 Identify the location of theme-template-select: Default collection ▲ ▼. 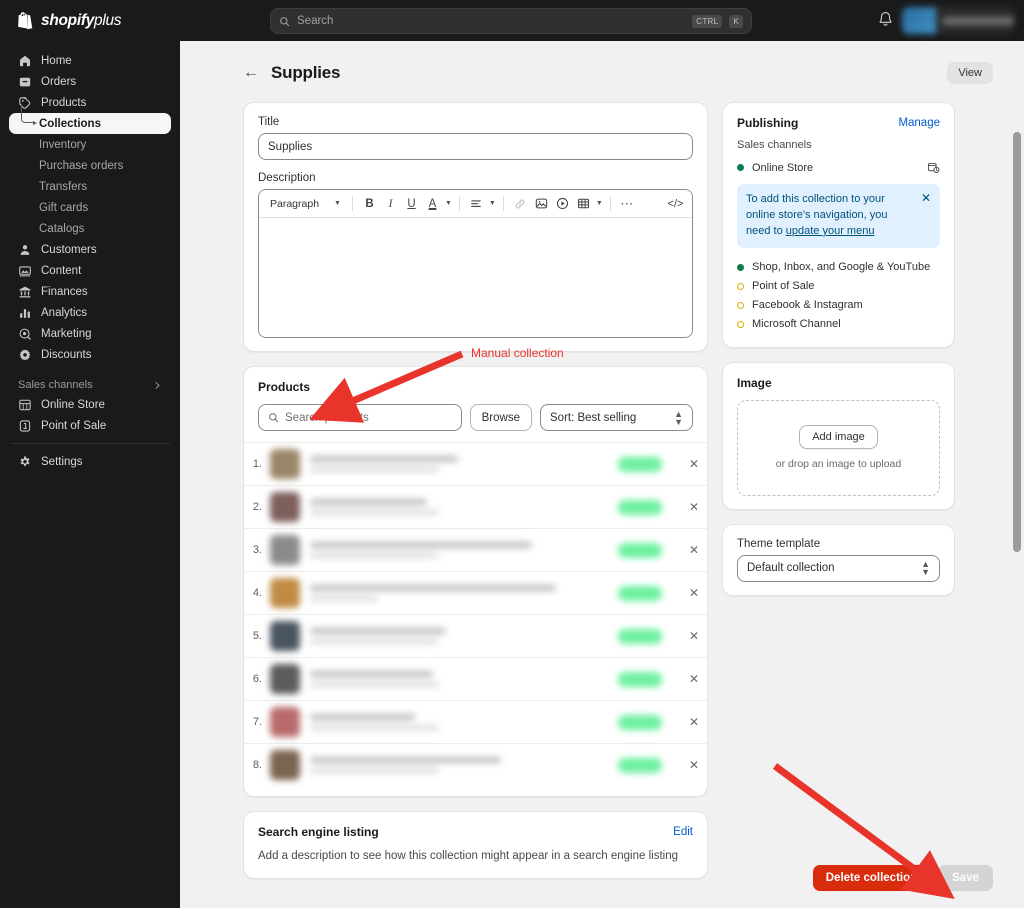
(838, 568).